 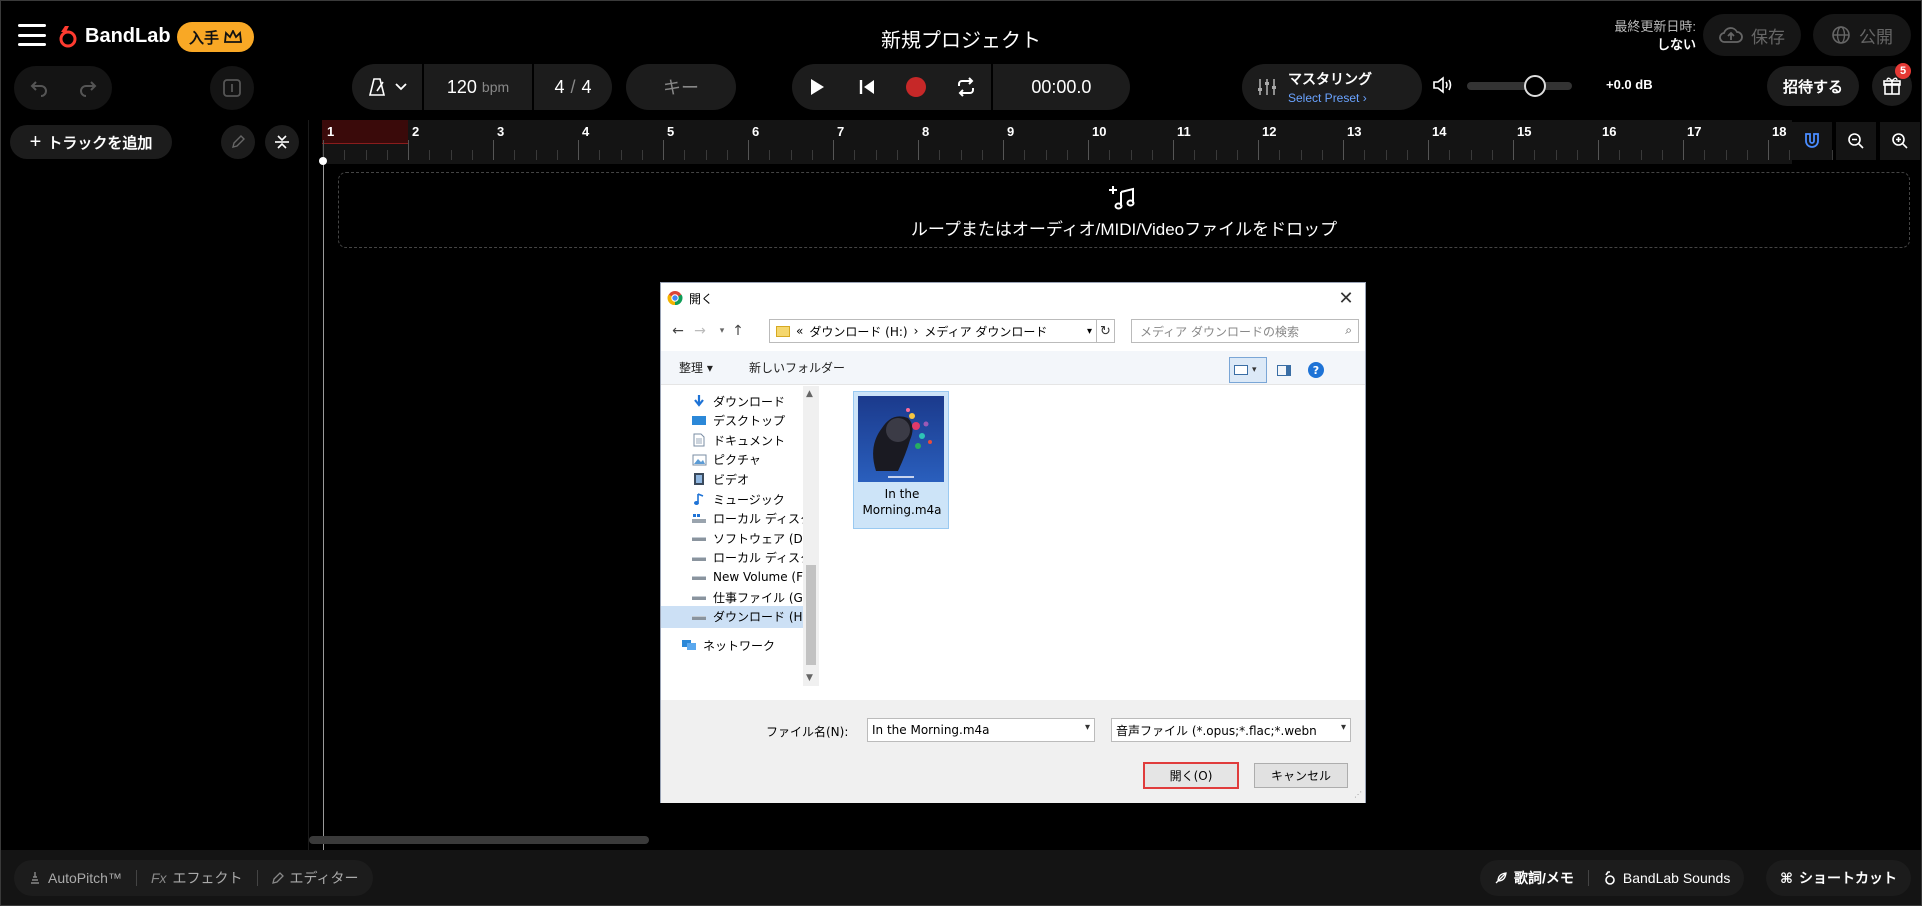 I want to click on refresh-icon: ↻, so click(x=1106, y=331).